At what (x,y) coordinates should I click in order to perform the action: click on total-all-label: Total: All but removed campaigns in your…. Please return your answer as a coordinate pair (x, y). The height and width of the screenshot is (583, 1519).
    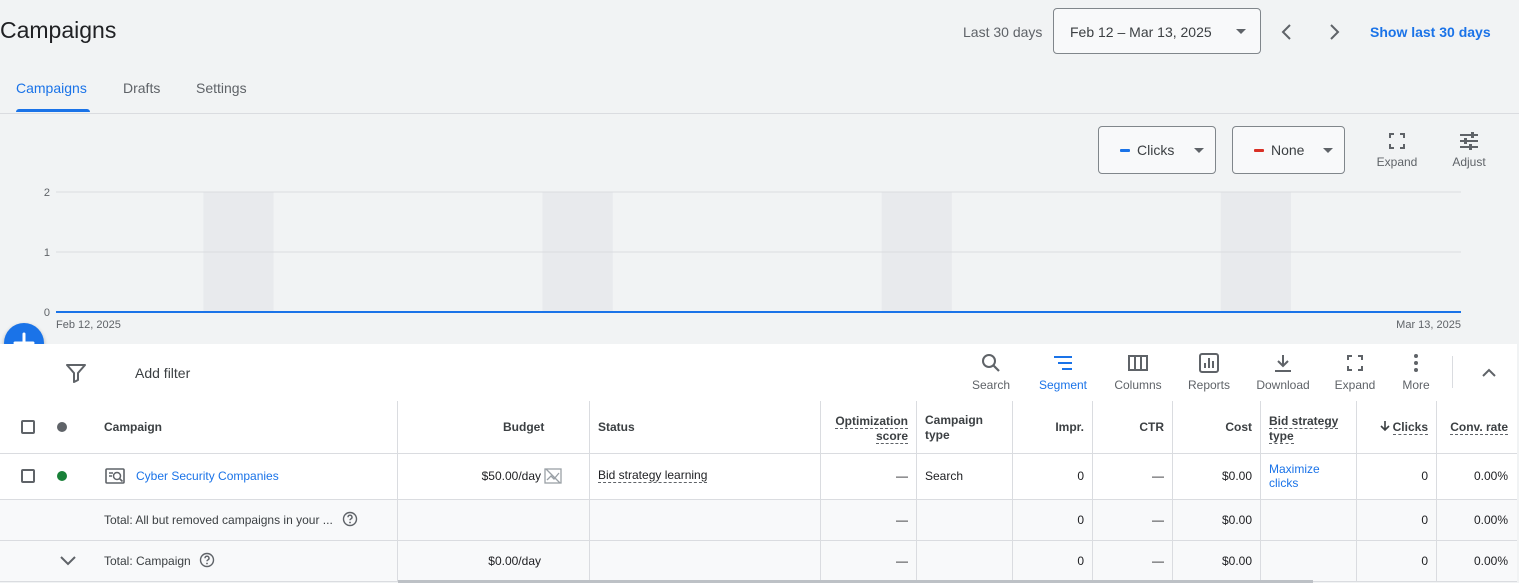
    Looking at the image, I should click on (218, 520).